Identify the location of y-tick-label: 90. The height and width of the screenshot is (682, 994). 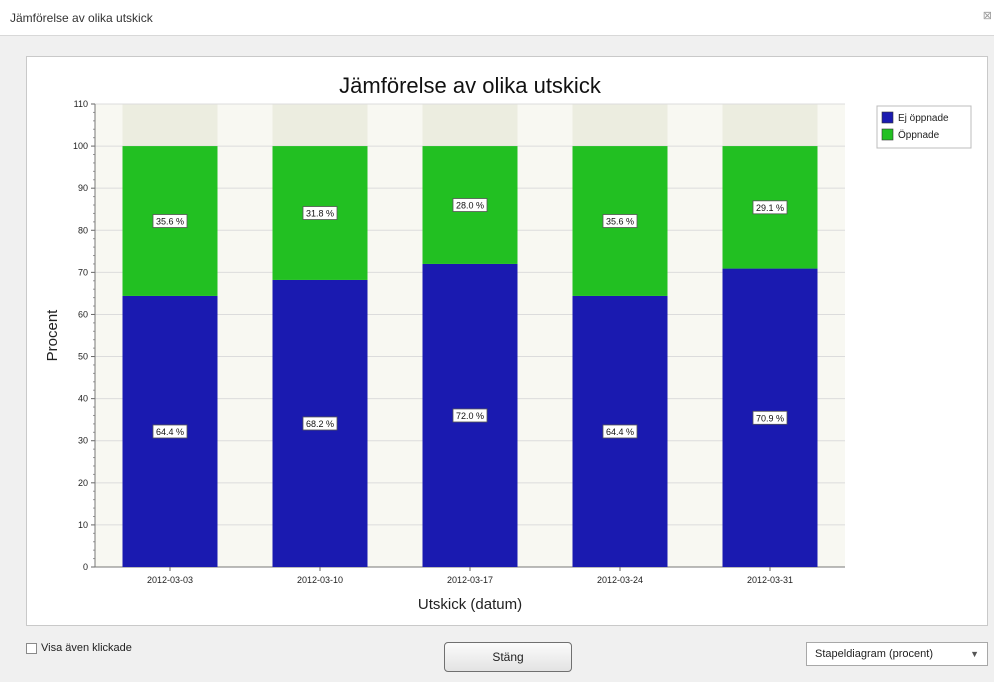
(83, 188).